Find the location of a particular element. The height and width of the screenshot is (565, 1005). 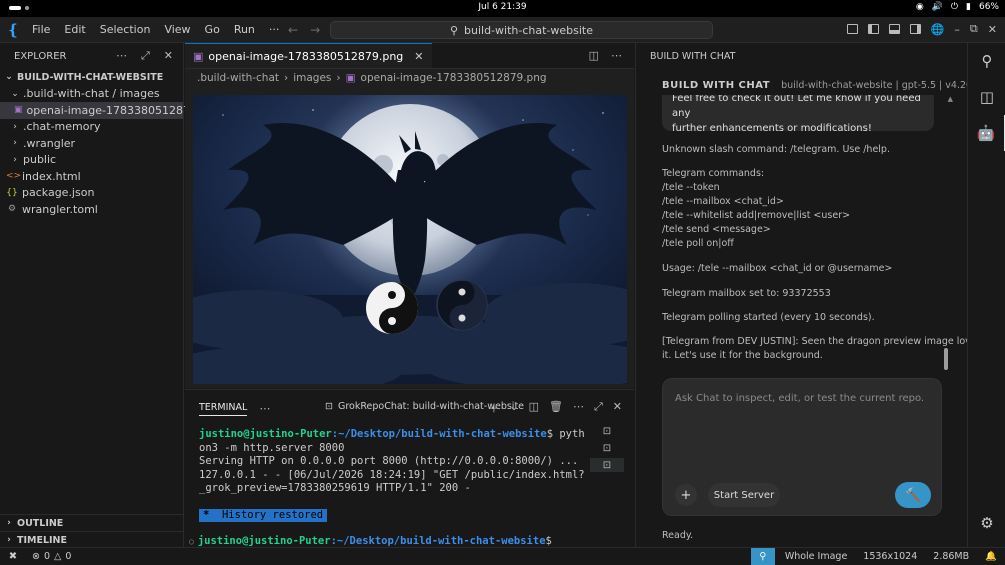

editor-tab-bar: ▣ openai-image-1783380512879.png ✕ ◫ ⋯ is located at coordinates (409, 56).